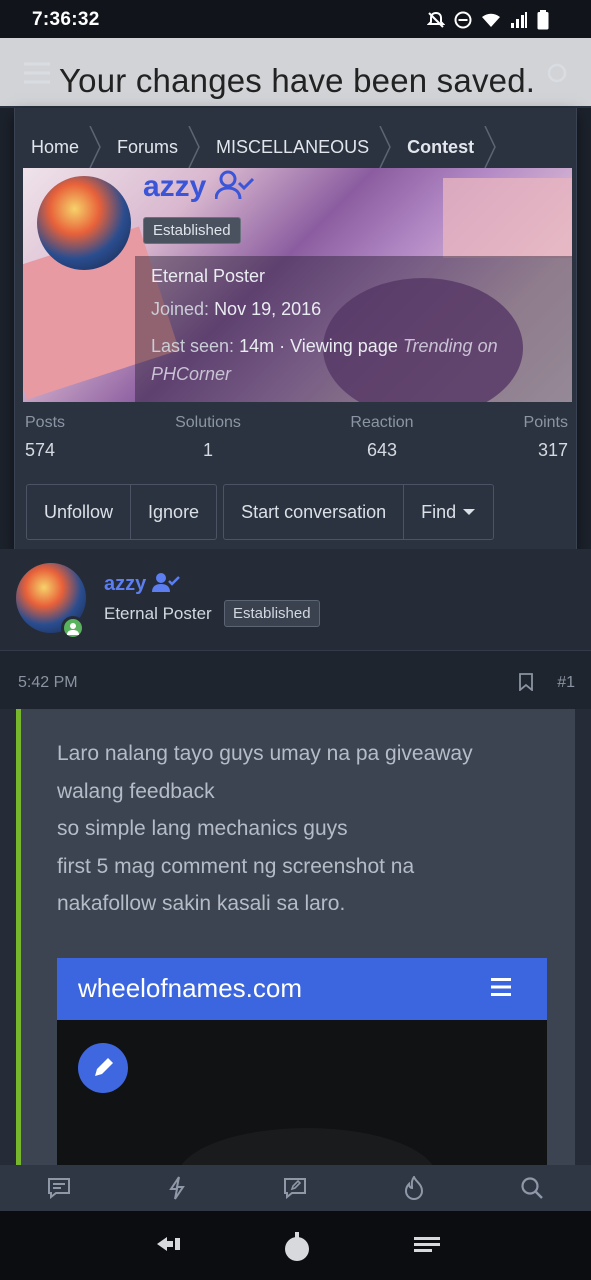  I want to click on joined-value: Nov 19, 2016, so click(268, 309).